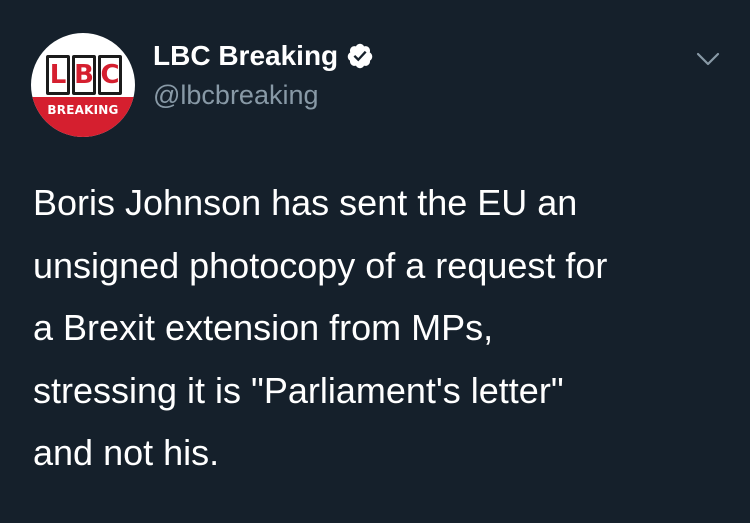 The height and width of the screenshot is (523, 750). Describe the element at coordinates (708, 59) in the screenshot. I see `chevron-down-icon` at that location.